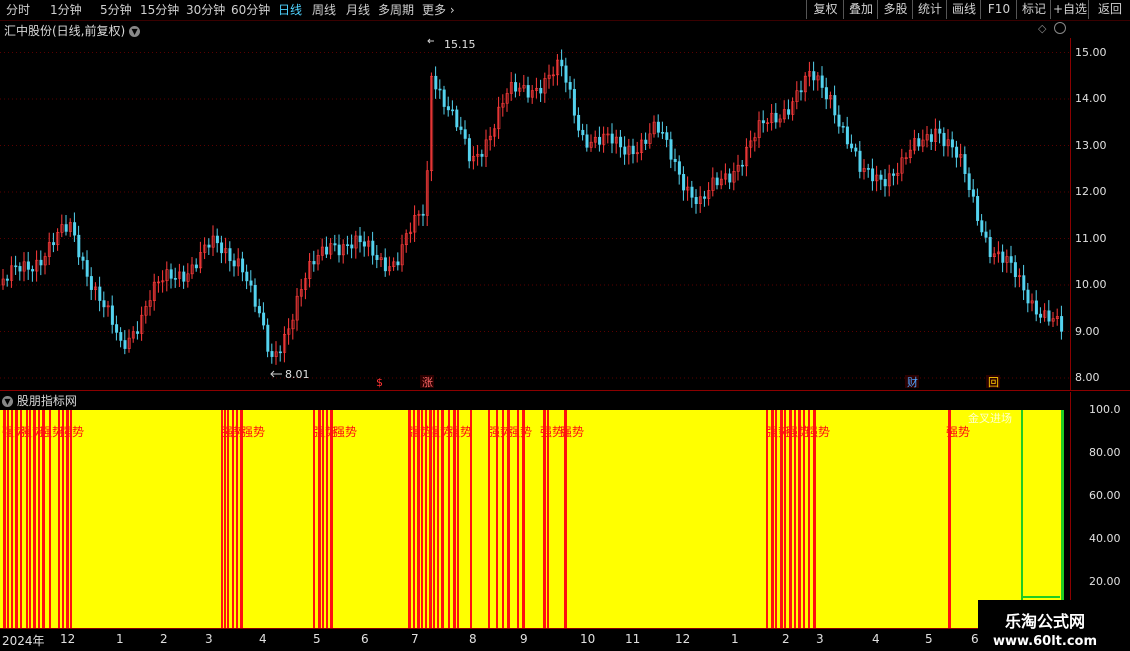  I want to click on period-tab-multi: 多周期, so click(396, 10).